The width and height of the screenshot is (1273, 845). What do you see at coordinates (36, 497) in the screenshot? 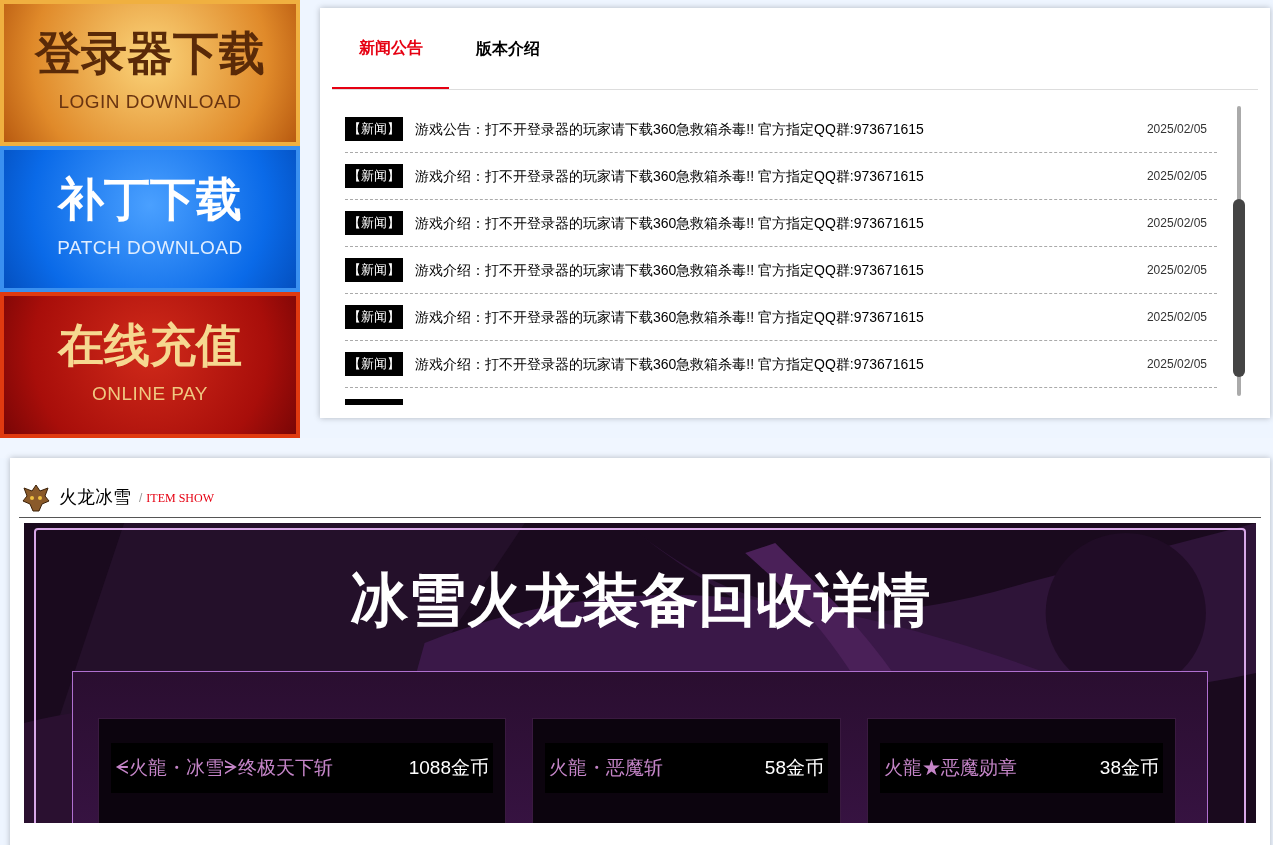
I see `demon-mask-icon` at bounding box center [36, 497].